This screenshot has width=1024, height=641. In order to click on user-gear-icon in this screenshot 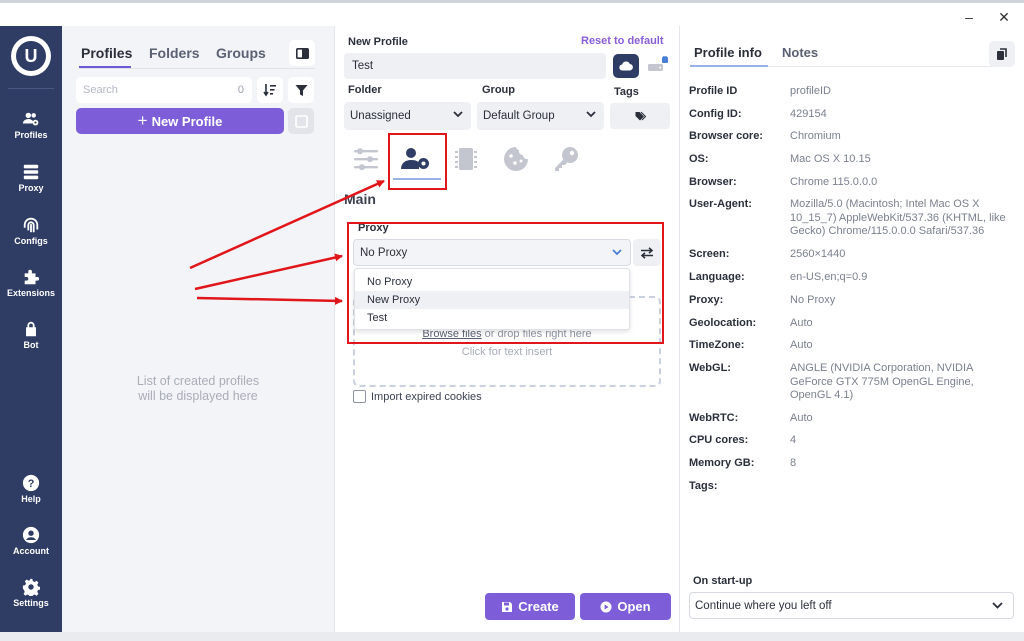, I will do `click(415, 158)`.